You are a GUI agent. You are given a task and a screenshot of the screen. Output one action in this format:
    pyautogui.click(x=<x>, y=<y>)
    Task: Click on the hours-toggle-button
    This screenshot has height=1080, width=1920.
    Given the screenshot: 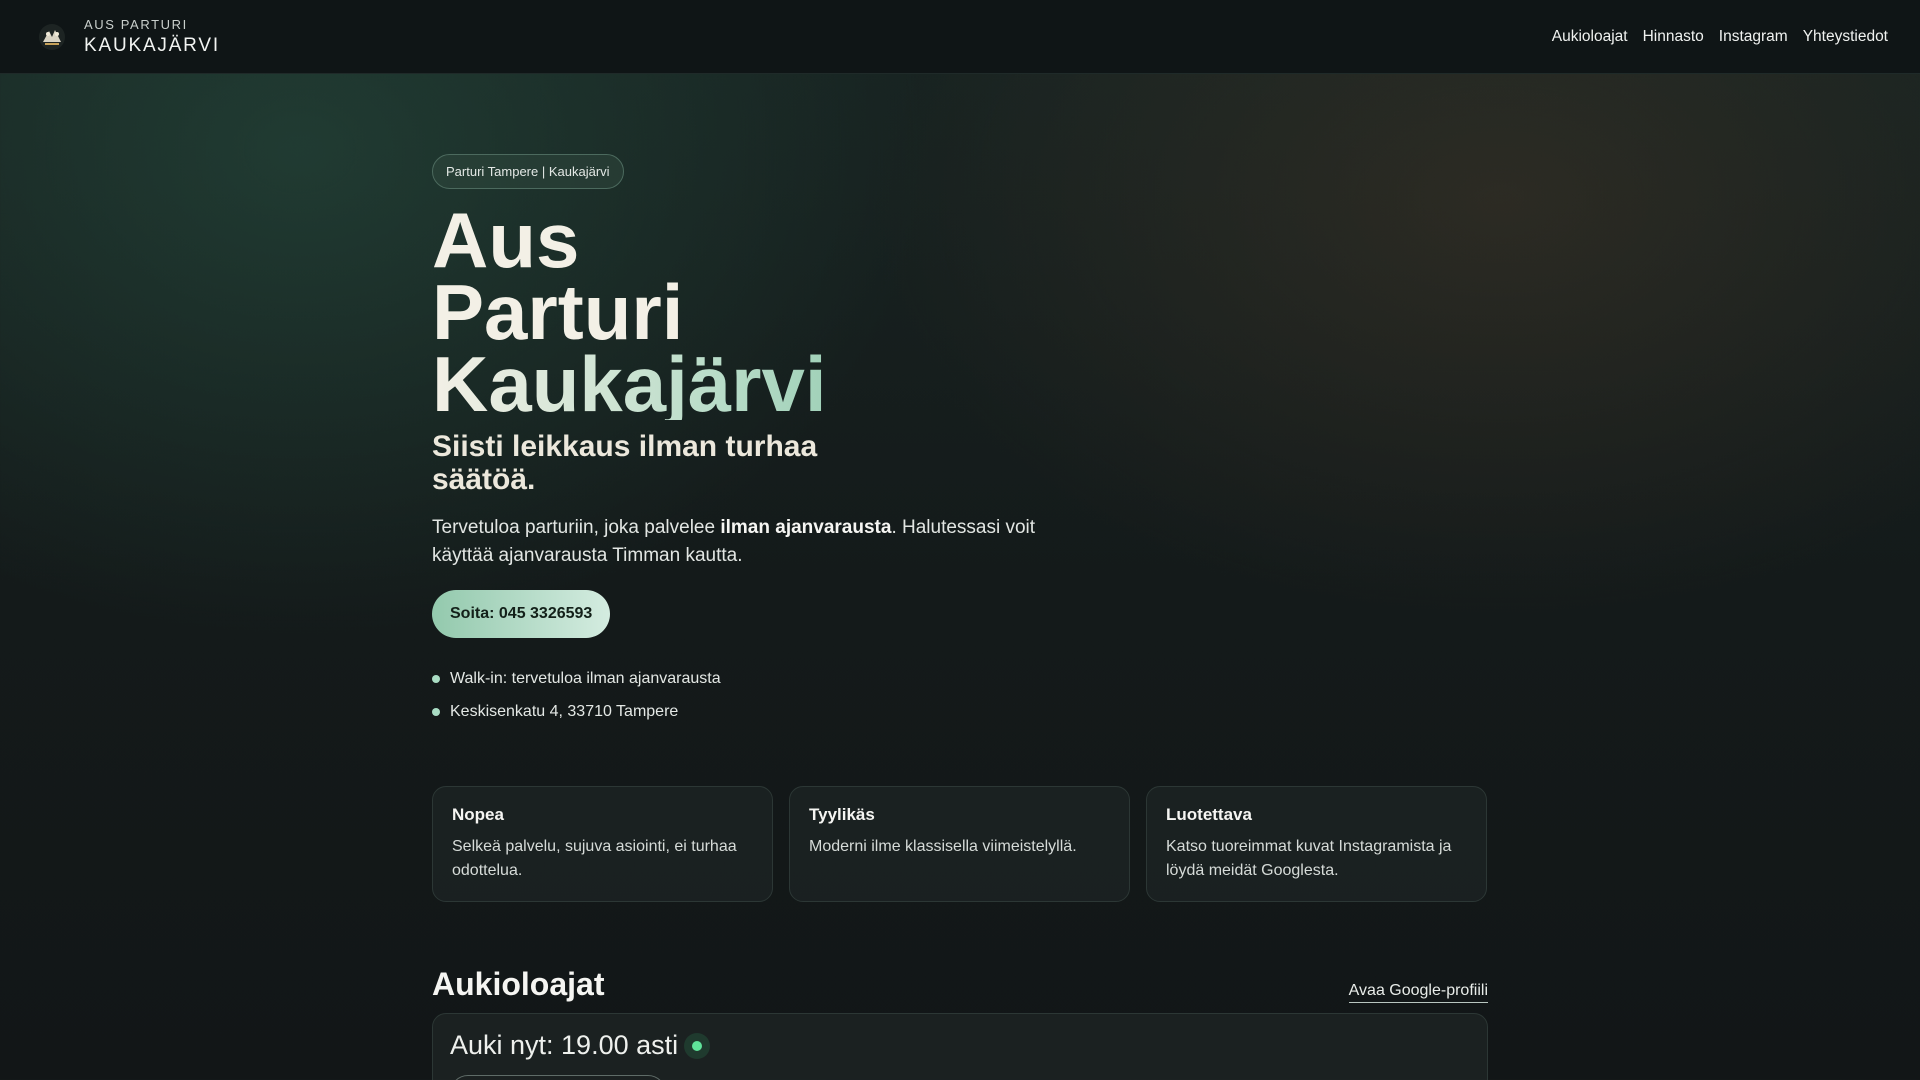 What is the action you would take?
    pyautogui.click(x=558, y=1077)
    